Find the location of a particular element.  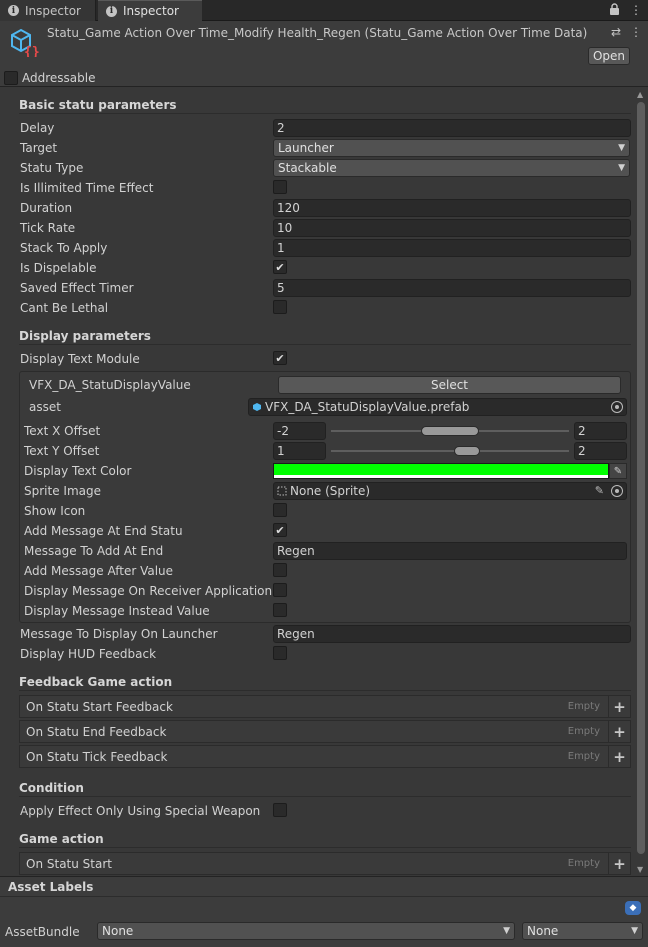

section-title-basic: Basic statu parameters is located at coordinates (98, 105).